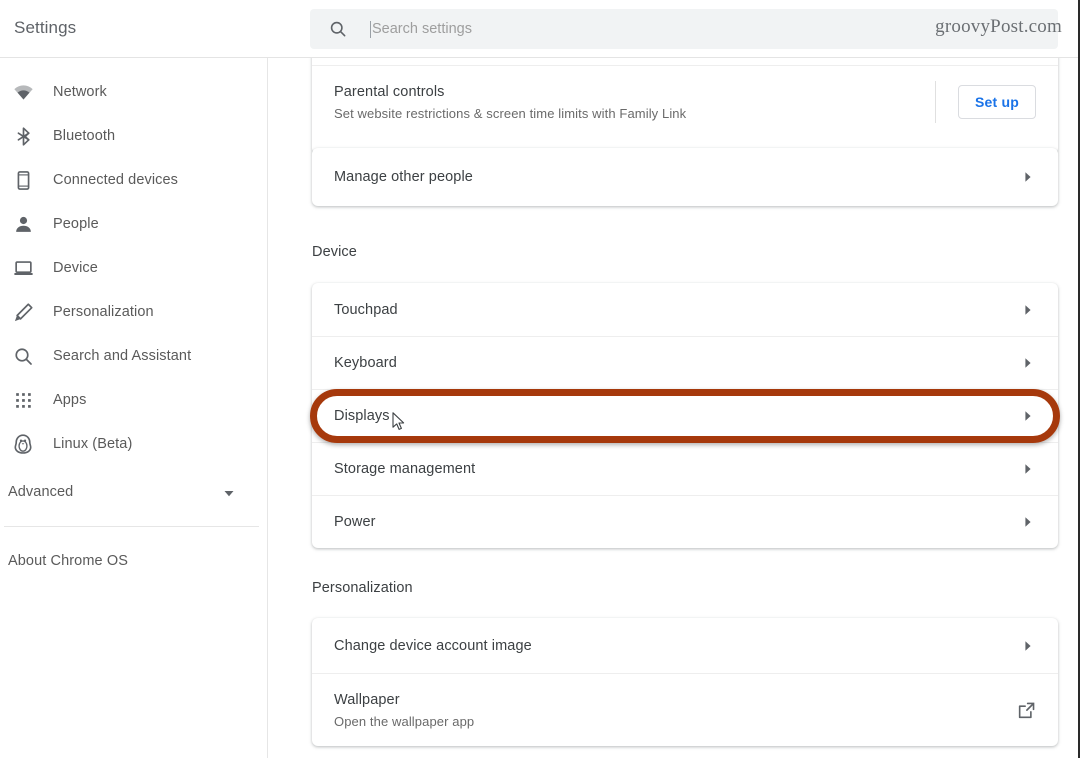 This screenshot has width=1080, height=758. I want to click on displays-row: Displays, so click(685, 415).